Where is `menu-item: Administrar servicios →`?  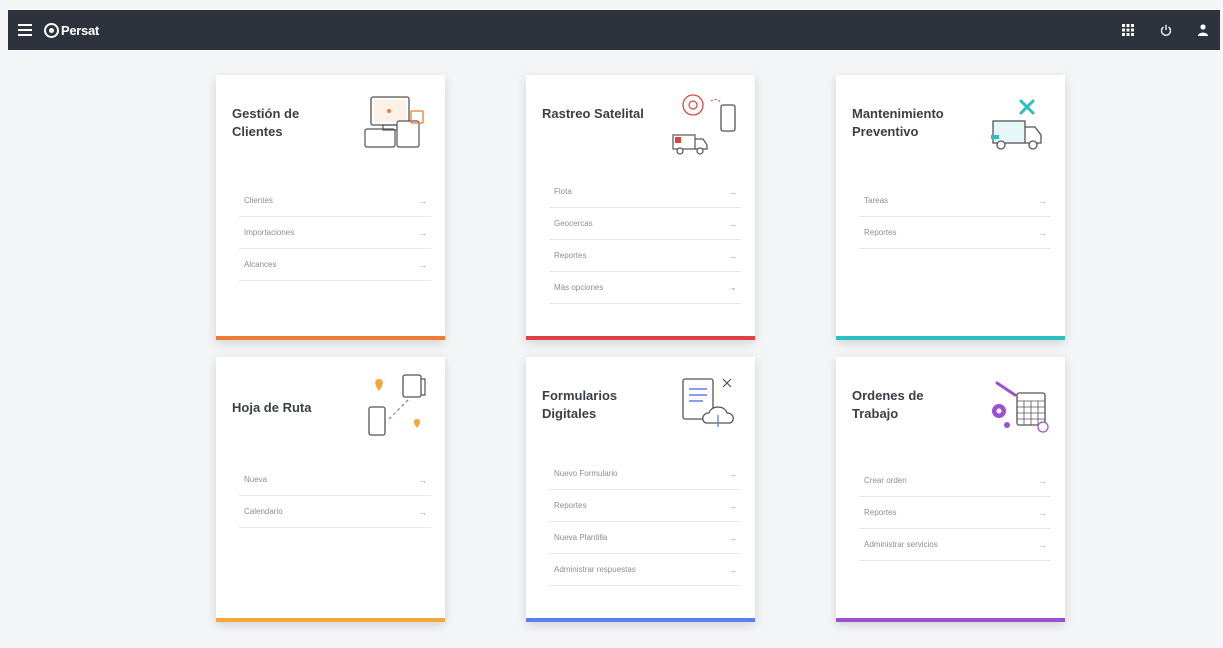 menu-item: Administrar servicios → is located at coordinates (955, 545).